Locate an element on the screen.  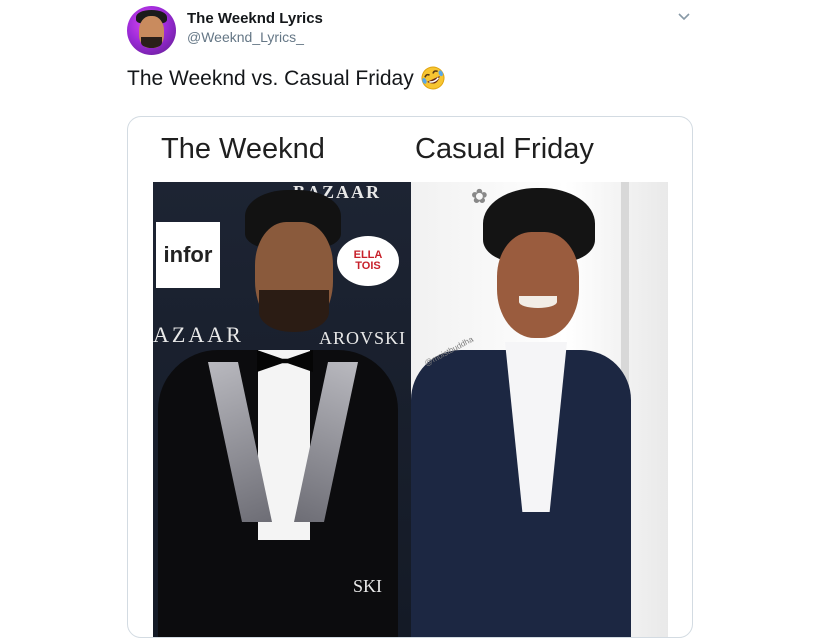
ski-sign: SKI is located at coordinates (368, 586).